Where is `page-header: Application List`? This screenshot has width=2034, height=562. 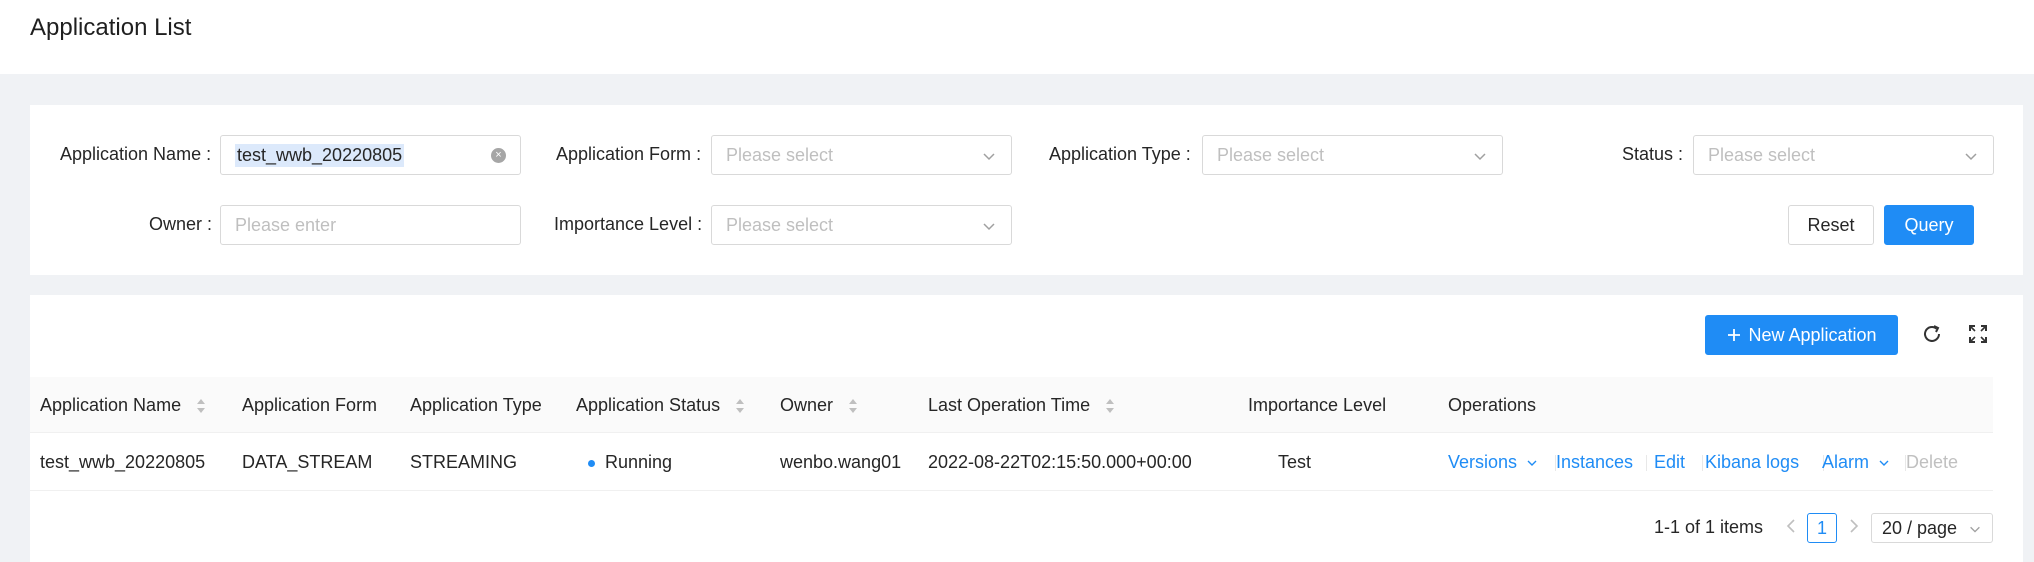 page-header: Application List is located at coordinates (1017, 37).